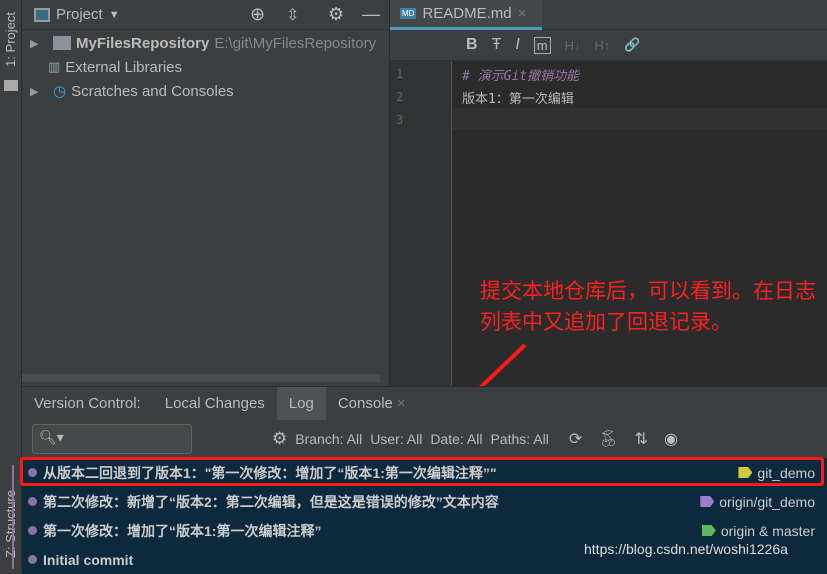 The image size is (827, 574). I want to click on project-tool-button: 1: Project, so click(10, 39).